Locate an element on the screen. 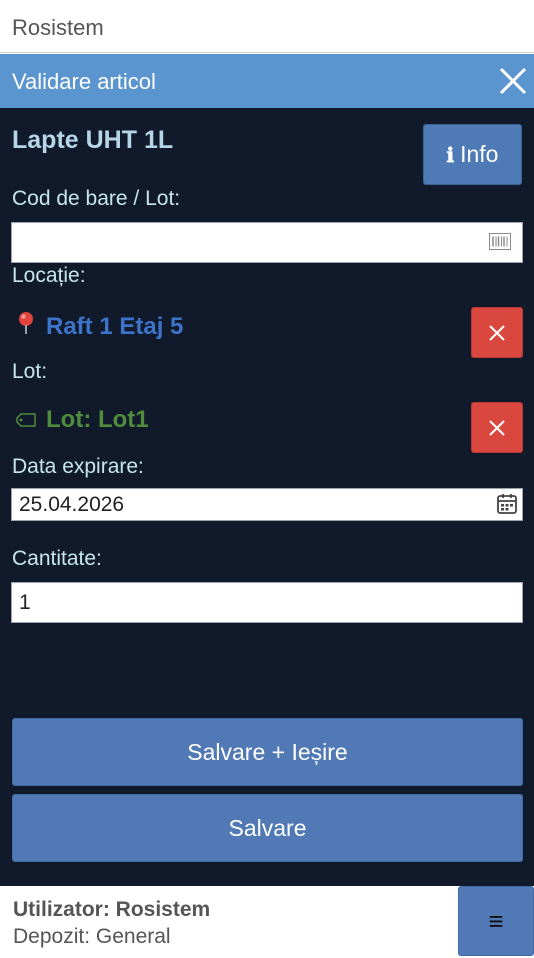 Image resolution: width=534 pixels, height=958 pixels. dialog-title: Validare articol is located at coordinates (84, 81).